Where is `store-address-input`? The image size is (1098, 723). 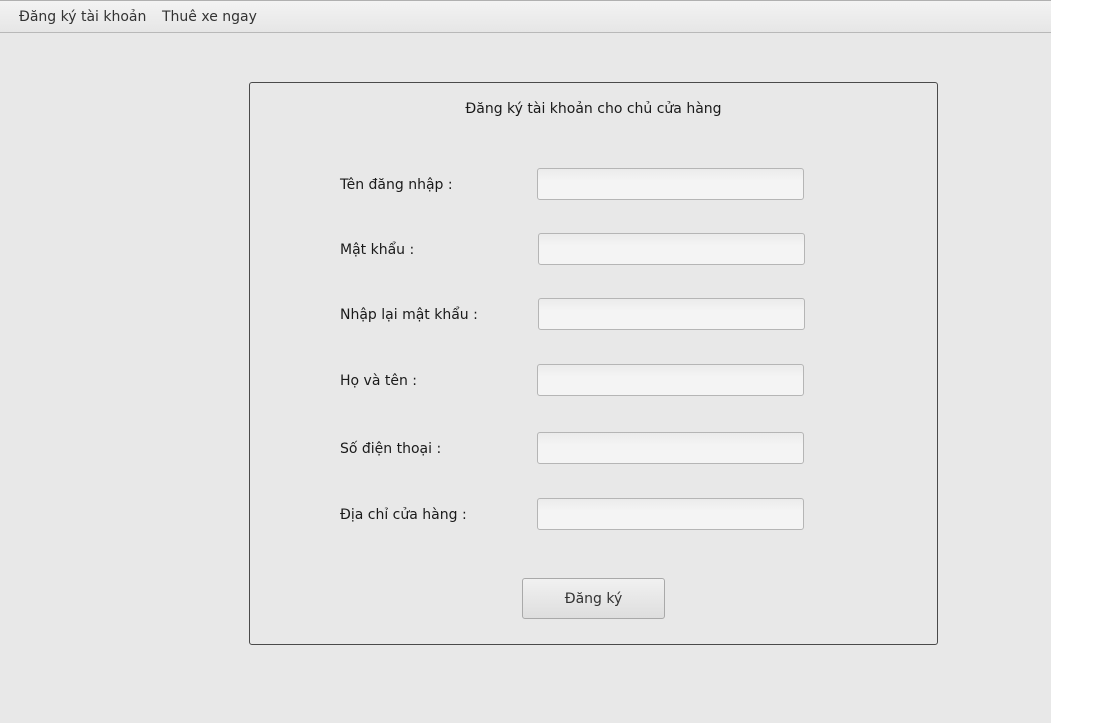 store-address-input is located at coordinates (670, 514).